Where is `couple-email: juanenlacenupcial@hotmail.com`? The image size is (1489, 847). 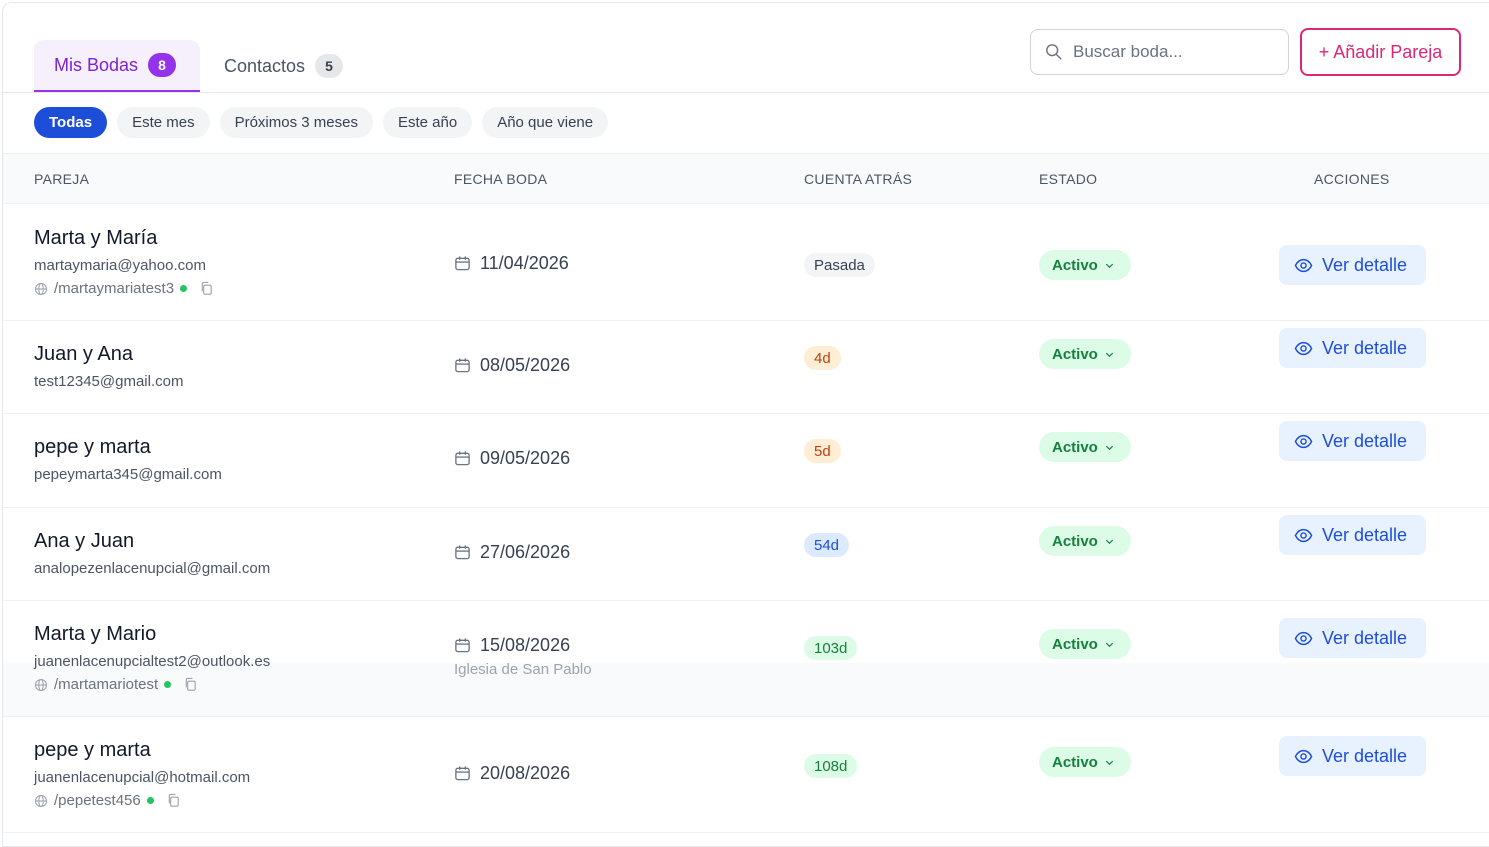
couple-email: juanenlacenupcial@hotmail.com is located at coordinates (142, 777).